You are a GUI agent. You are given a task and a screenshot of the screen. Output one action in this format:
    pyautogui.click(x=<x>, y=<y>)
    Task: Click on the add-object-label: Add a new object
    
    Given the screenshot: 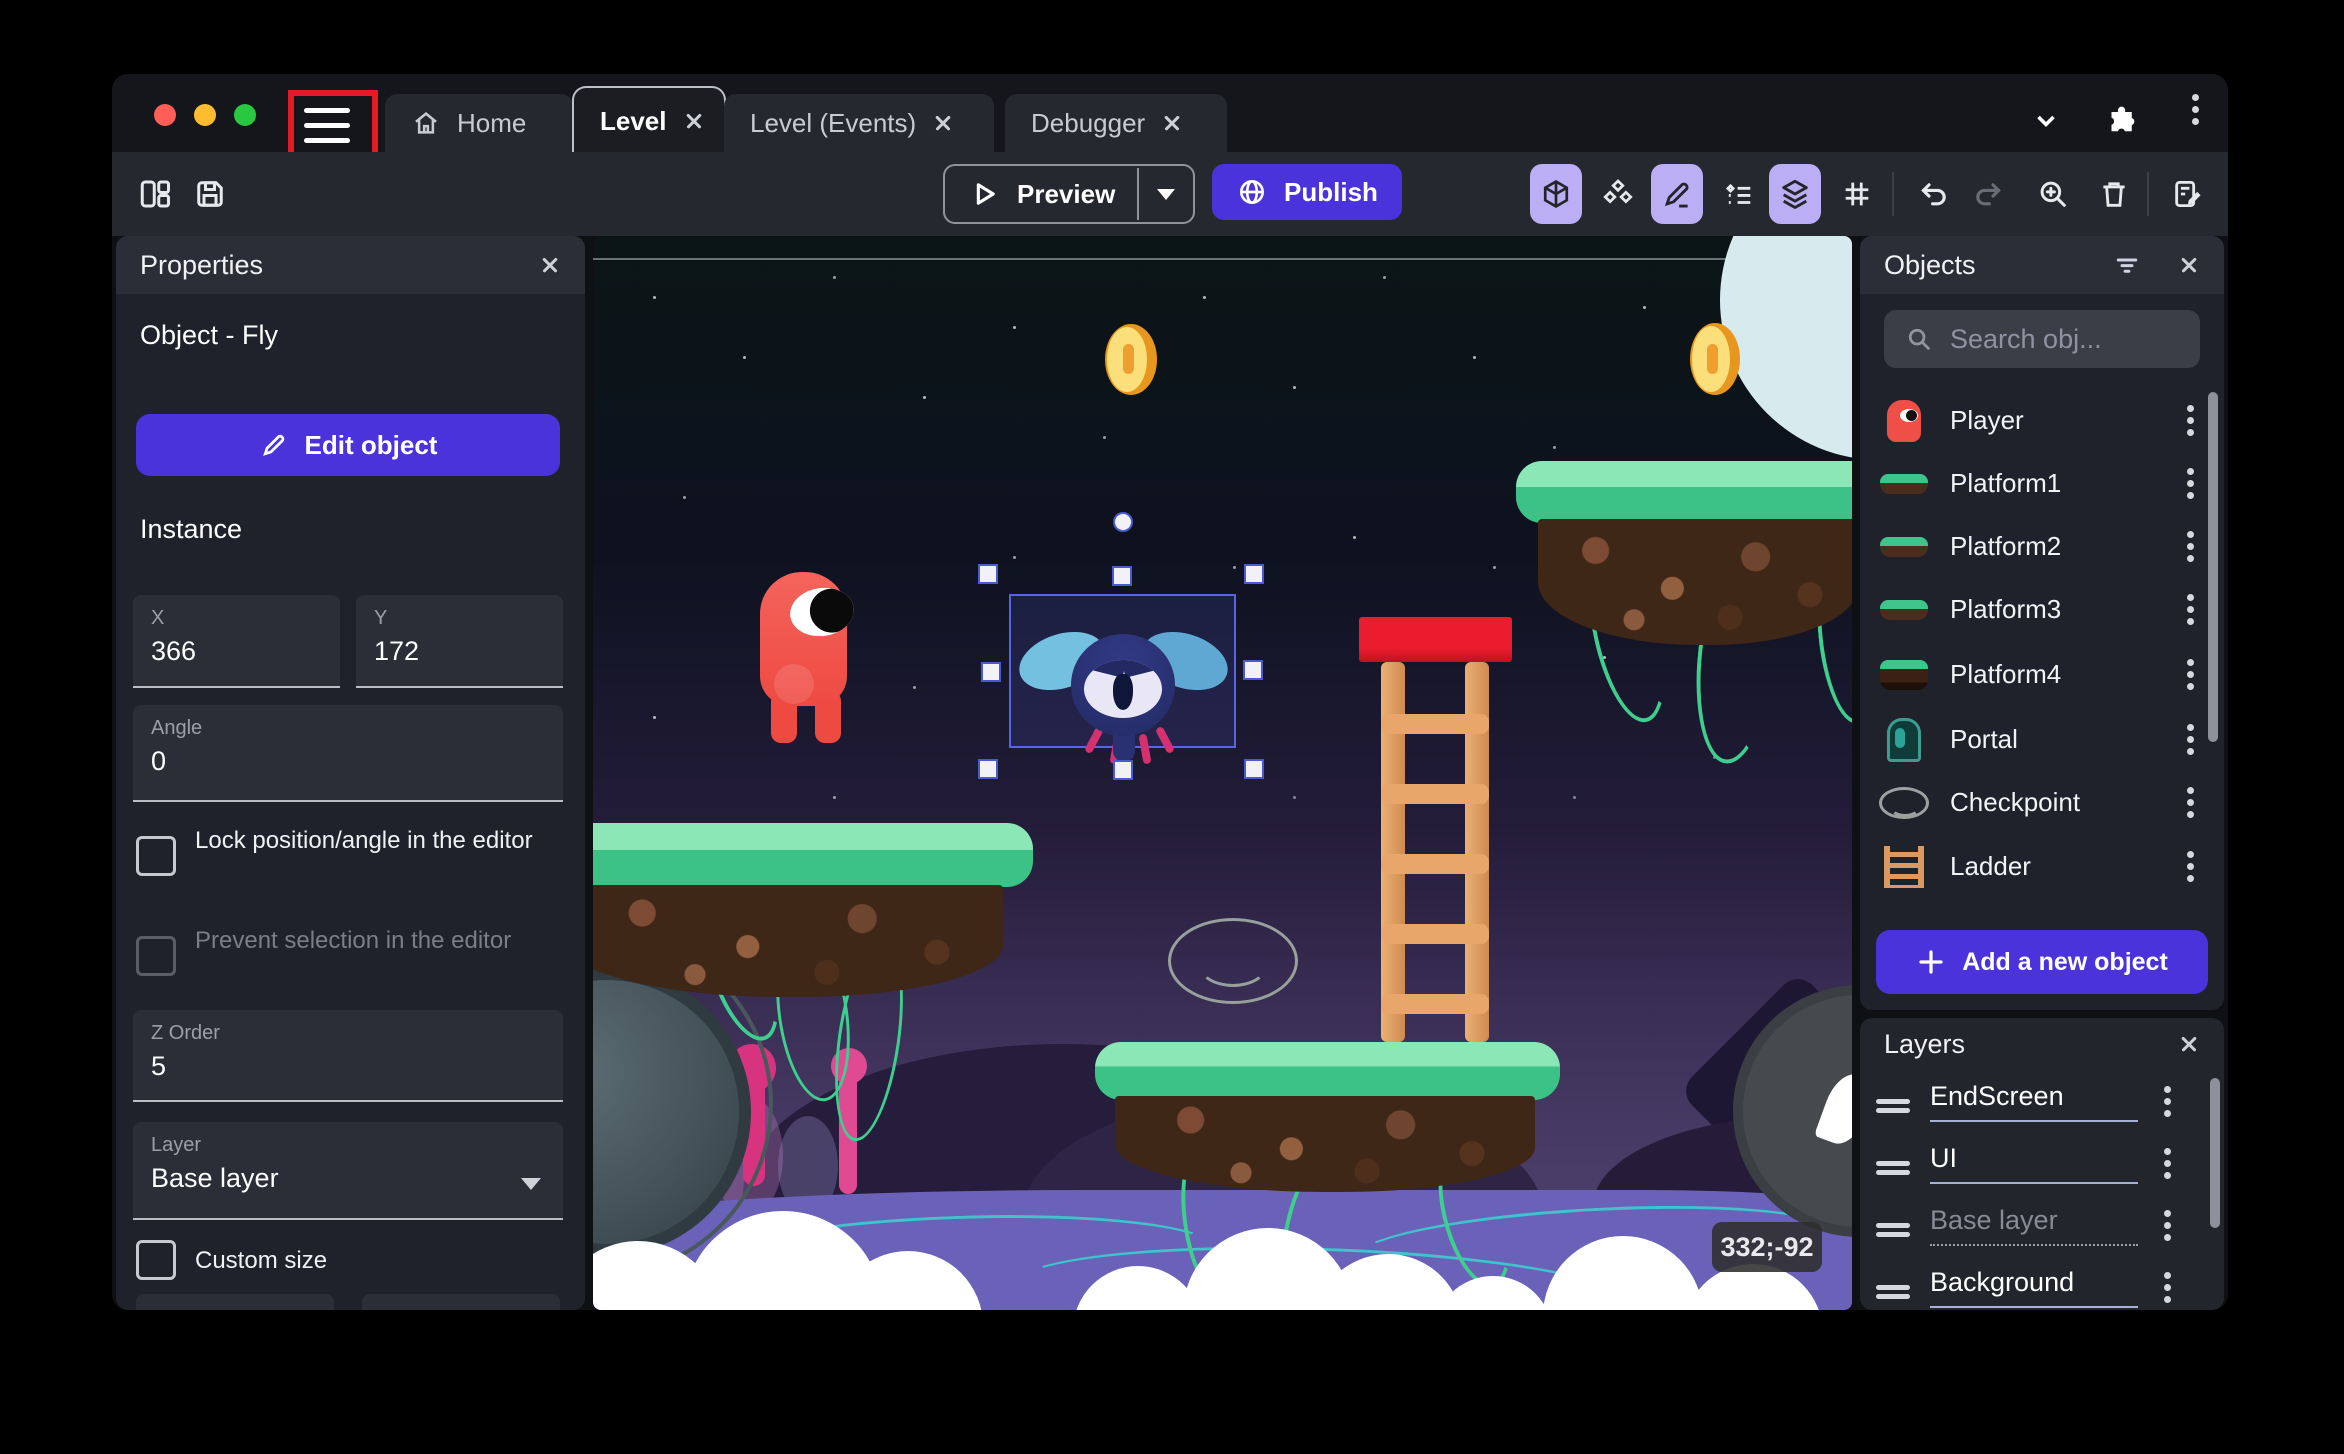 What is the action you would take?
    pyautogui.click(x=2065, y=961)
    